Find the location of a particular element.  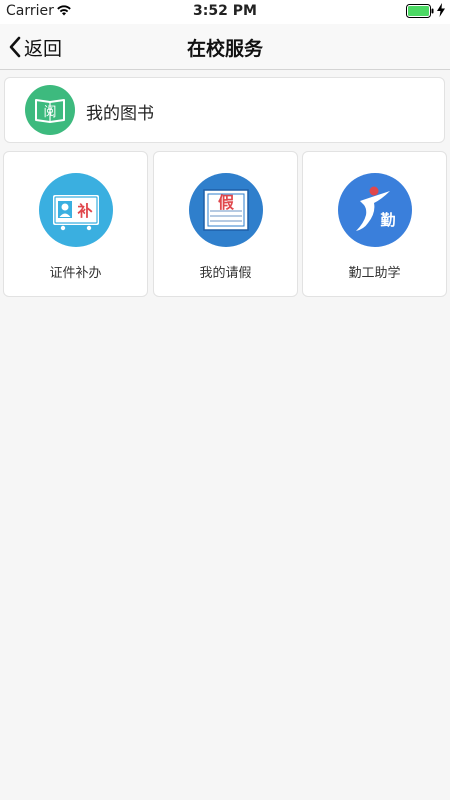

id-card-icon: 补 is located at coordinates (76, 210).